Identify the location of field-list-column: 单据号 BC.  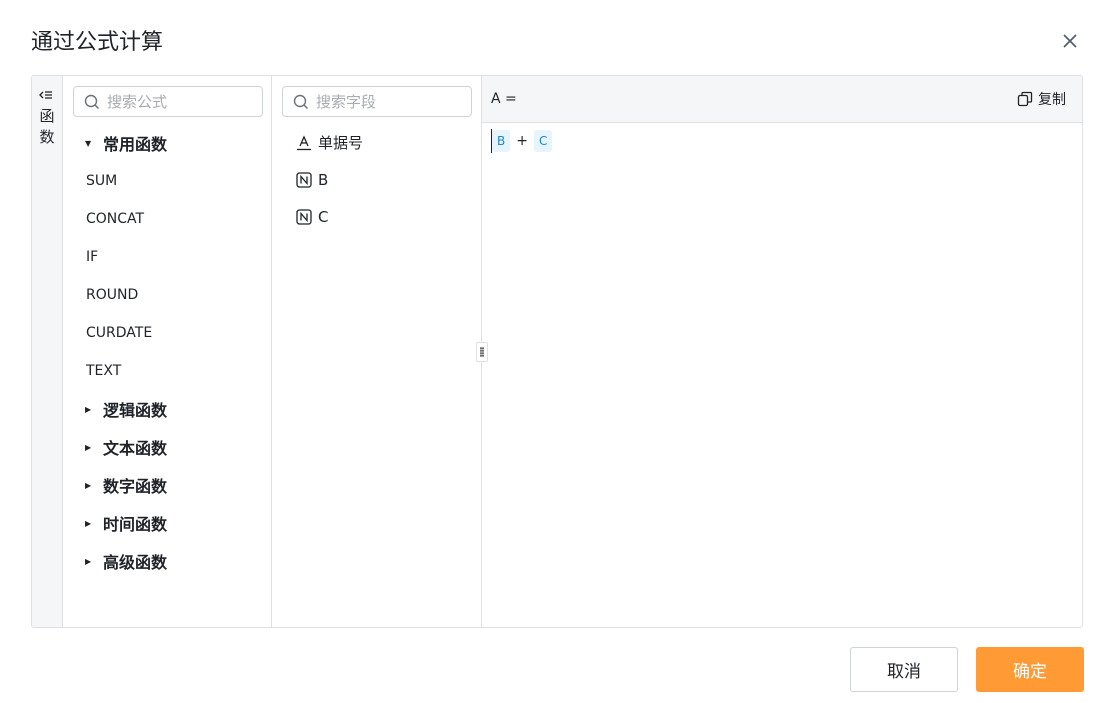
(377, 351).